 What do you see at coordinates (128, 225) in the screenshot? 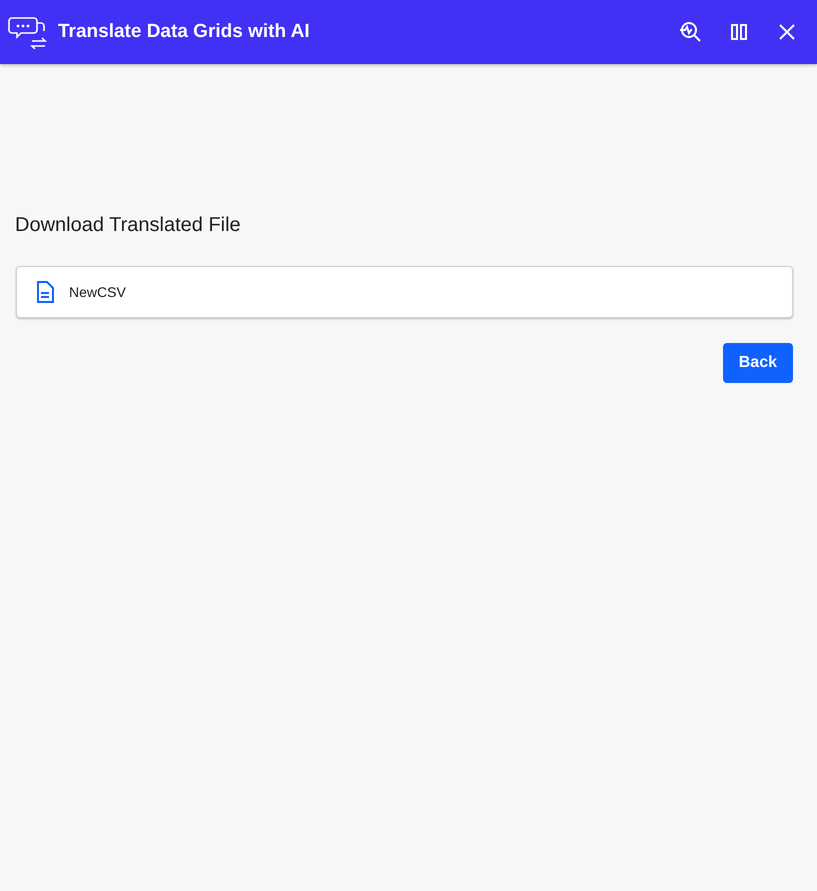
I see `section-title: Download Translated File` at bounding box center [128, 225].